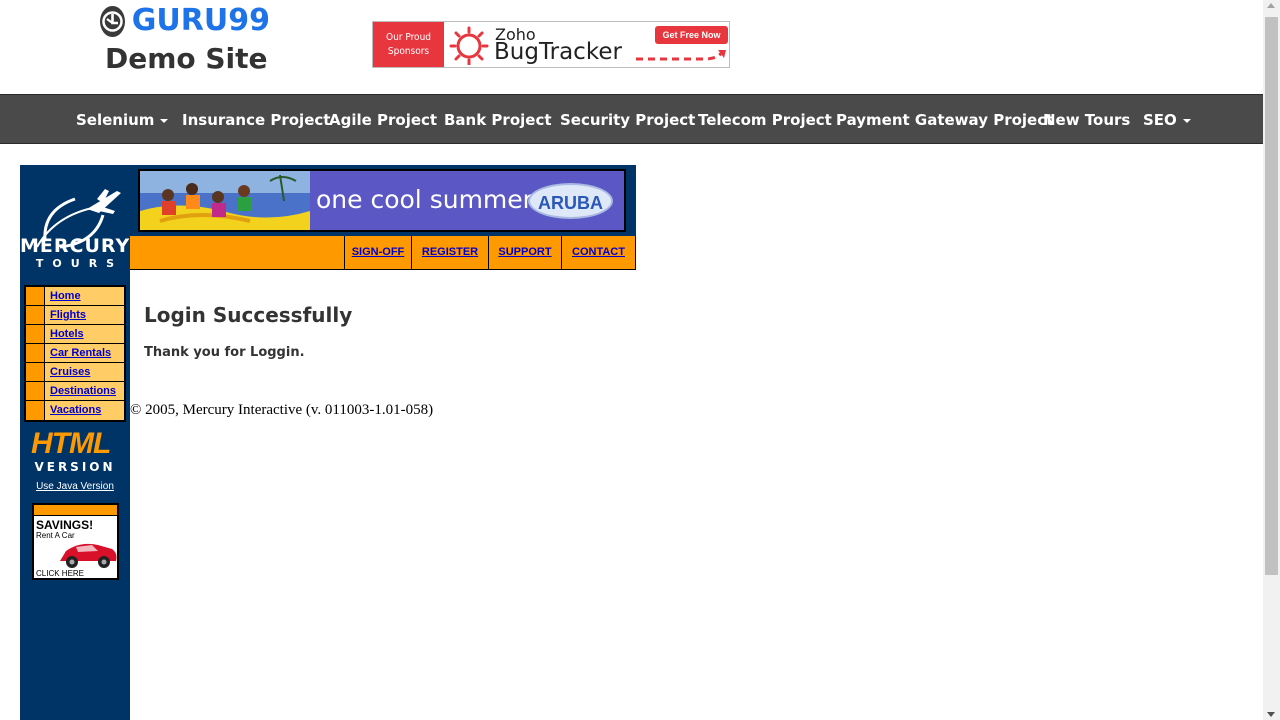 Image resolution: width=1280 pixels, height=720 pixels. I want to click on mercury-logo-text: MERCURY, so click(75, 246).